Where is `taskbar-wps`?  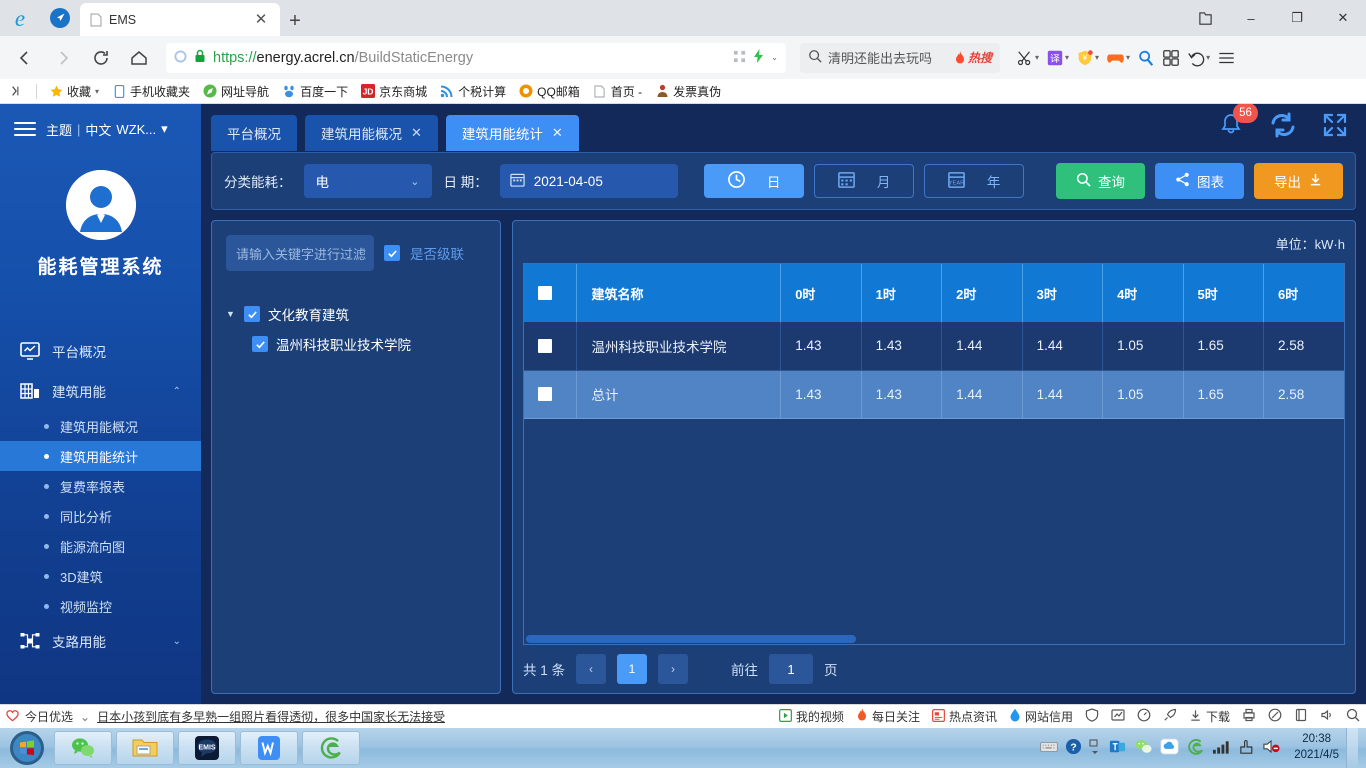 taskbar-wps is located at coordinates (269, 748).